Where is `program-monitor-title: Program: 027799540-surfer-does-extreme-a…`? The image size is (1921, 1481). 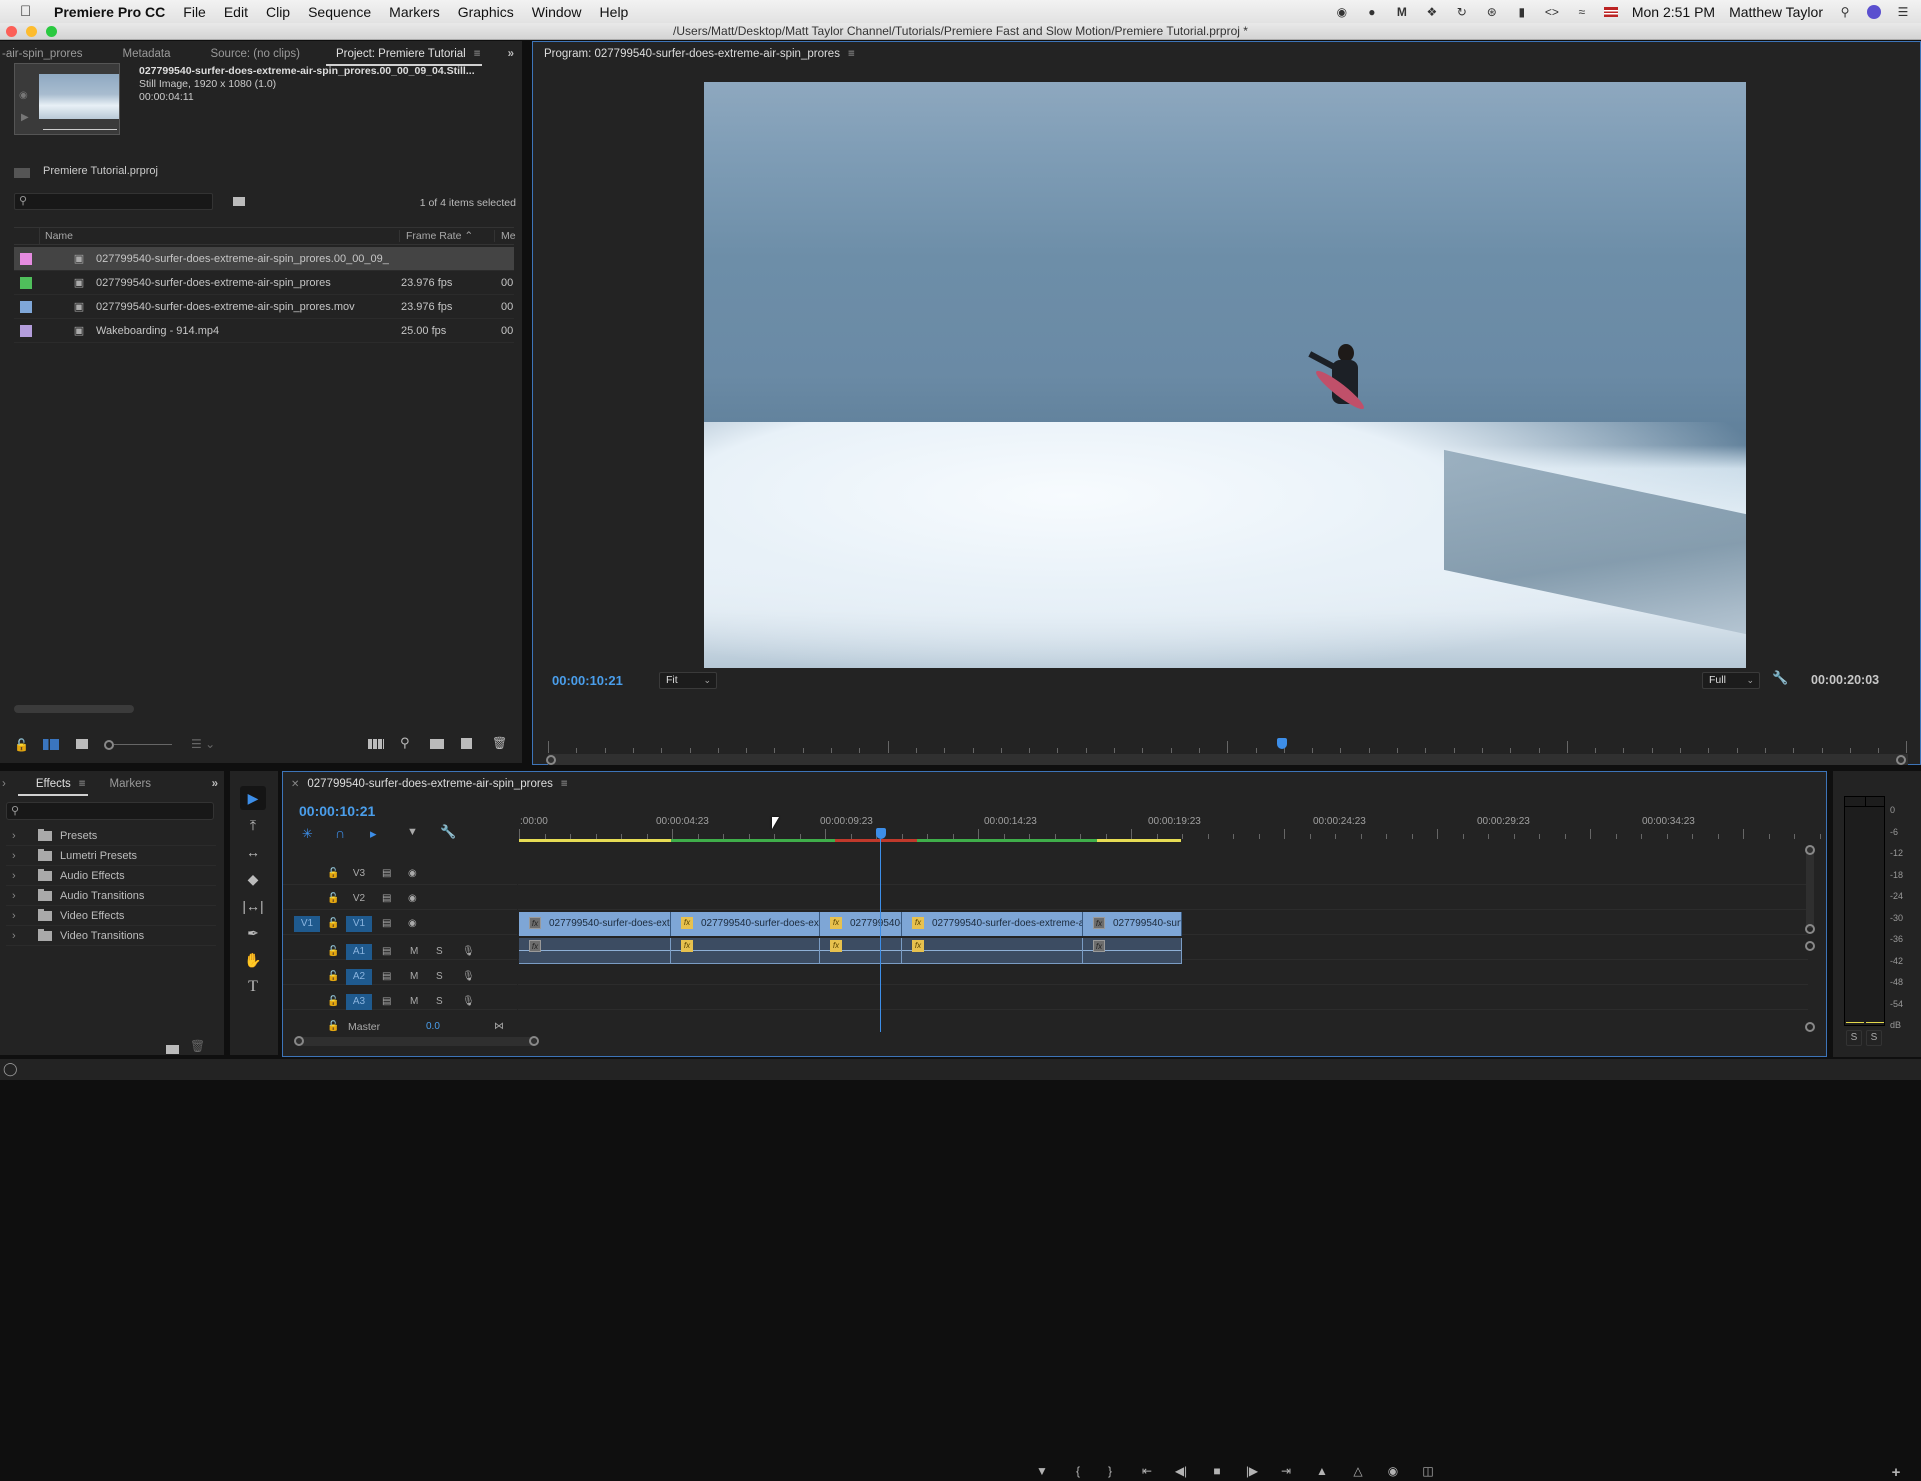
program-monitor-title: Program: 027799540-surfer-does-extreme-a… is located at coordinates (700, 54).